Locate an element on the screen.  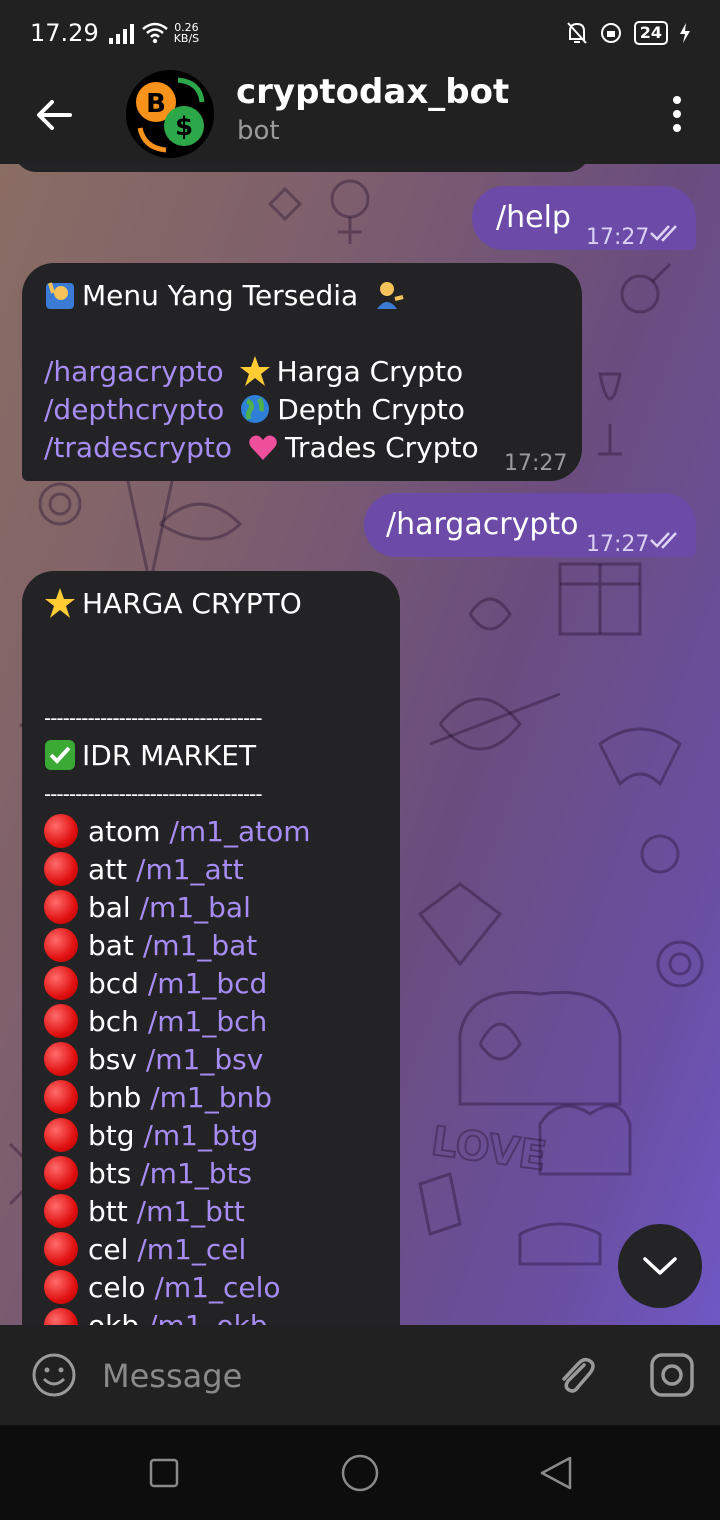
coin-row: btg /m1_btg is located at coordinates (211, 1136).